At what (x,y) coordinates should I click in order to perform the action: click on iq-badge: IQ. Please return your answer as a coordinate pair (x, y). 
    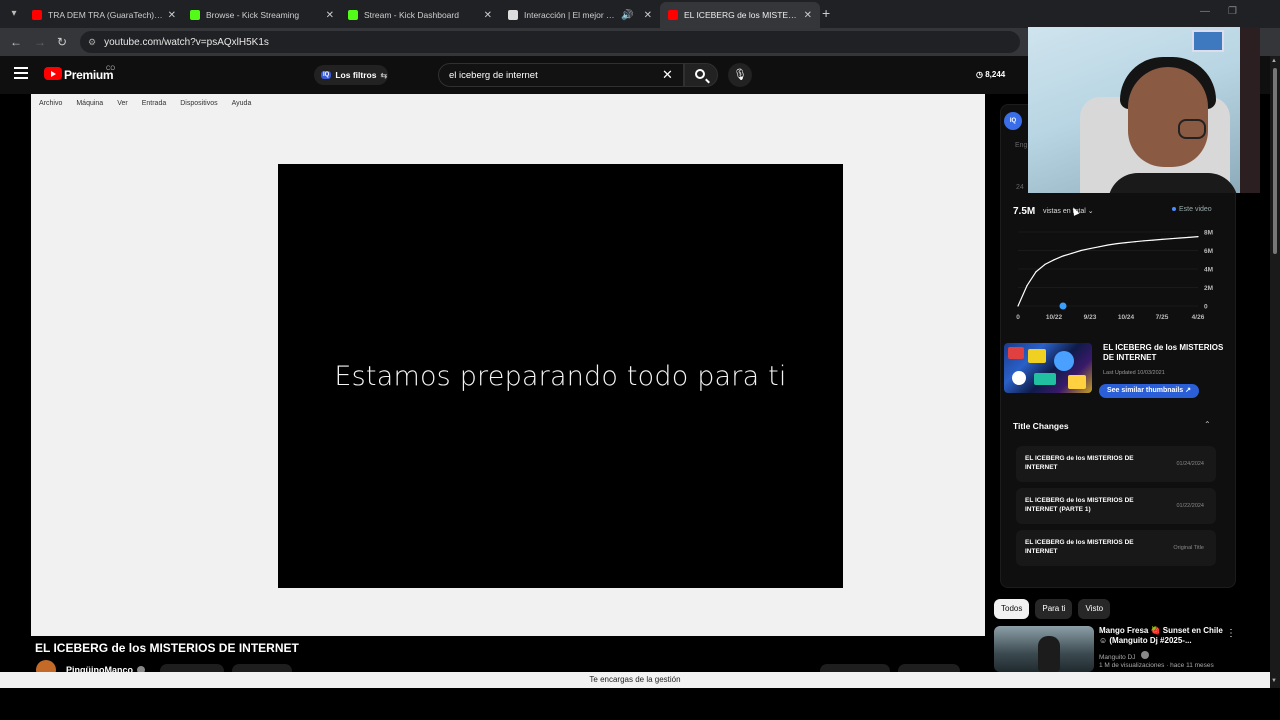
    Looking at the image, I should click on (1013, 121).